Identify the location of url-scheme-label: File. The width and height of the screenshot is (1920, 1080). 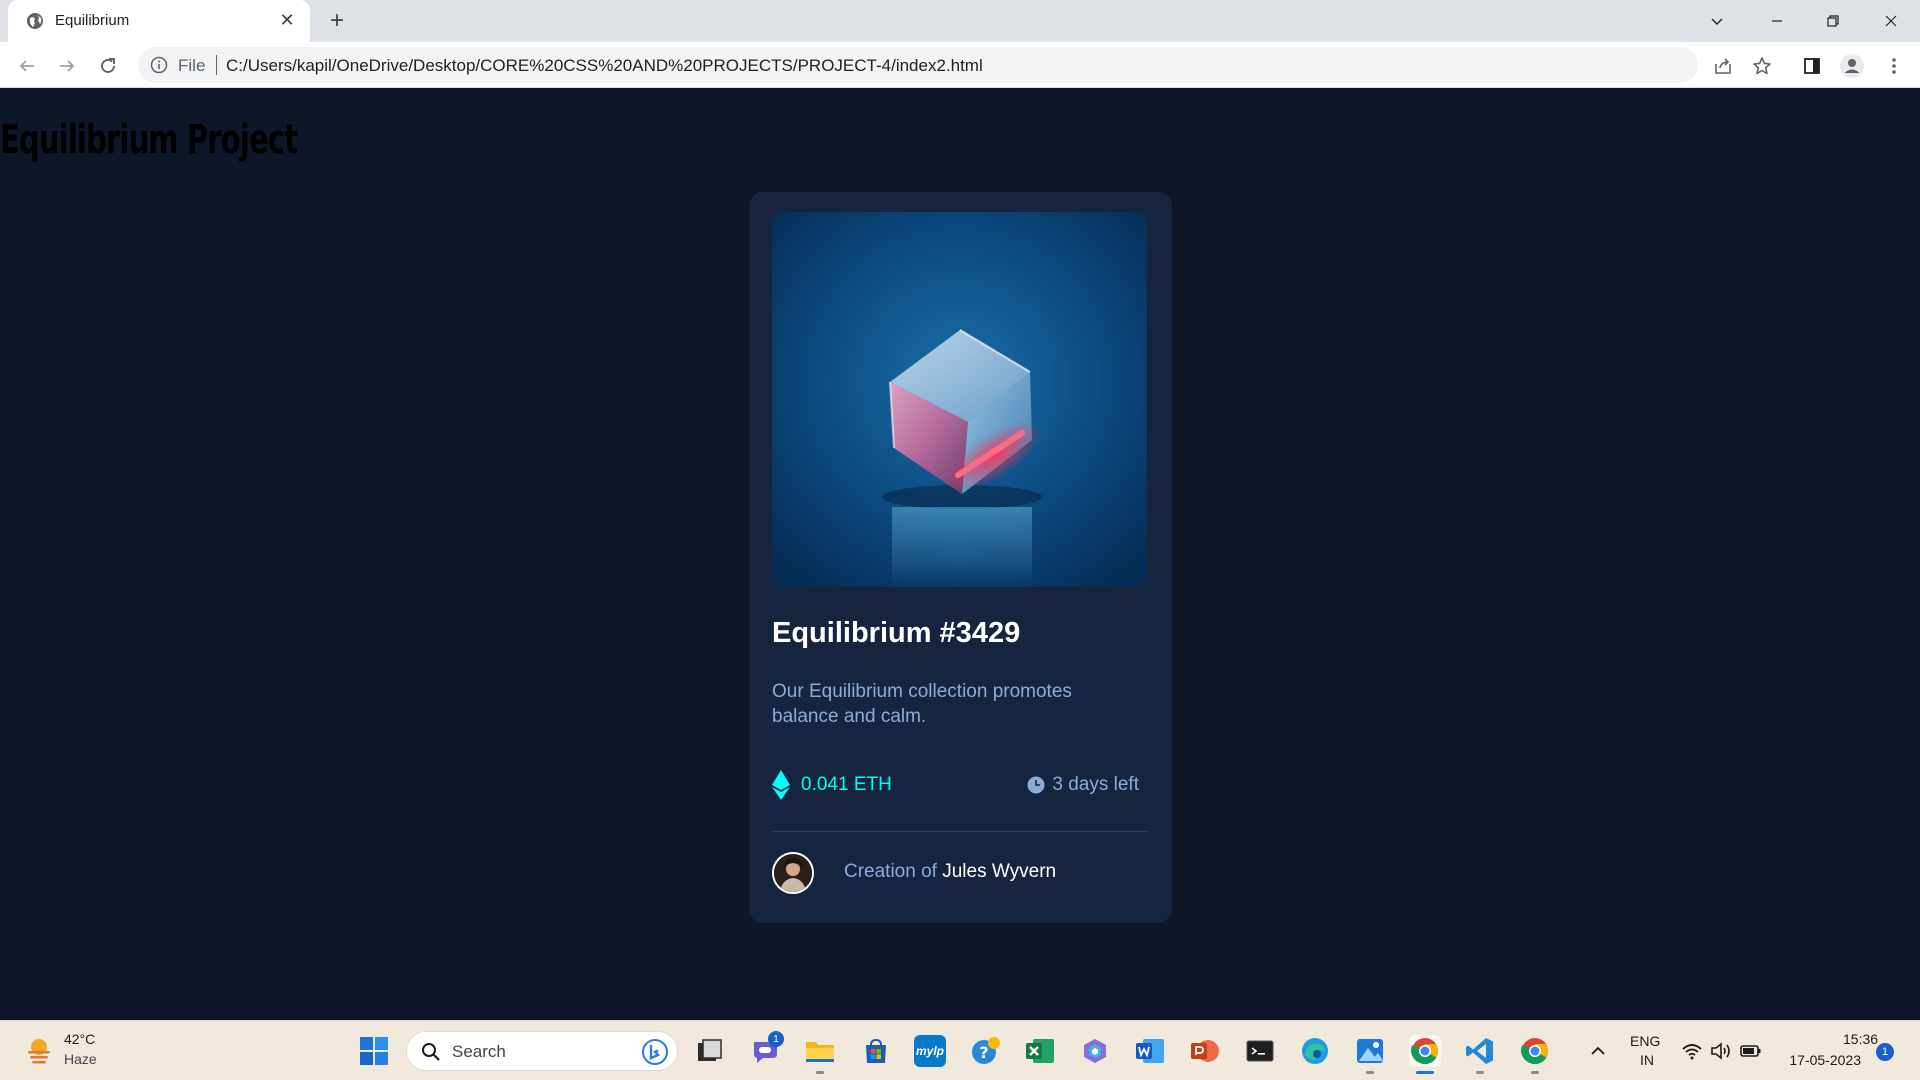
(192, 65).